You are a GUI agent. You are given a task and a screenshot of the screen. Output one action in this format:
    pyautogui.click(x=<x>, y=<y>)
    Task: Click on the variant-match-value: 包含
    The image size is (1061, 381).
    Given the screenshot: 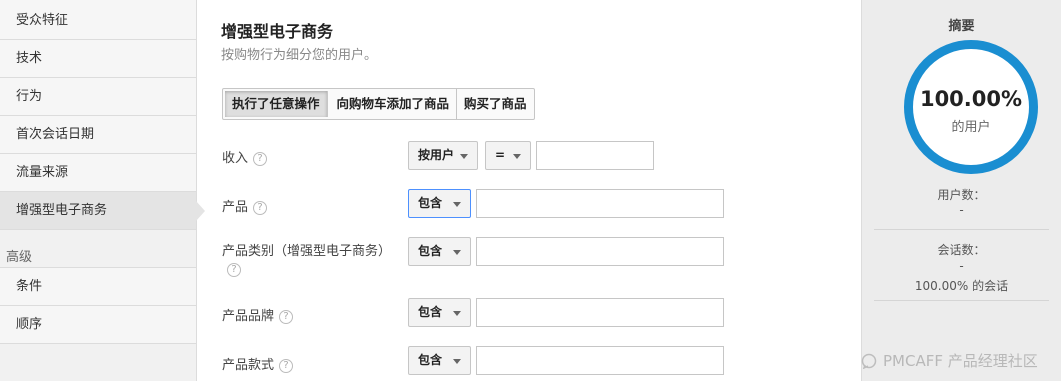 What is the action you would take?
    pyautogui.click(x=430, y=360)
    